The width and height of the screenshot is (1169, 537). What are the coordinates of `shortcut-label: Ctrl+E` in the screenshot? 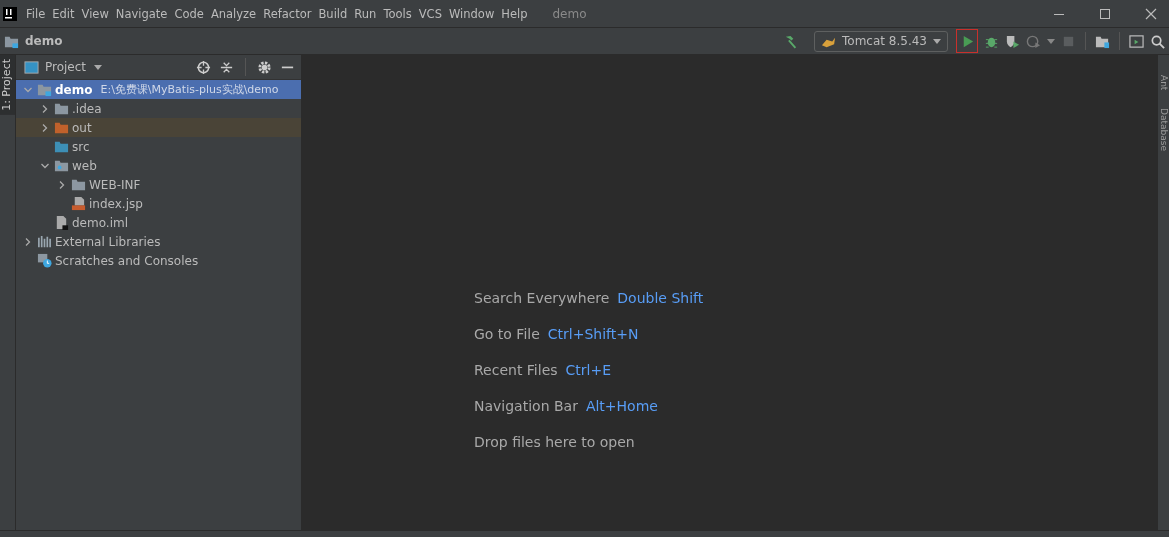 It's located at (588, 369).